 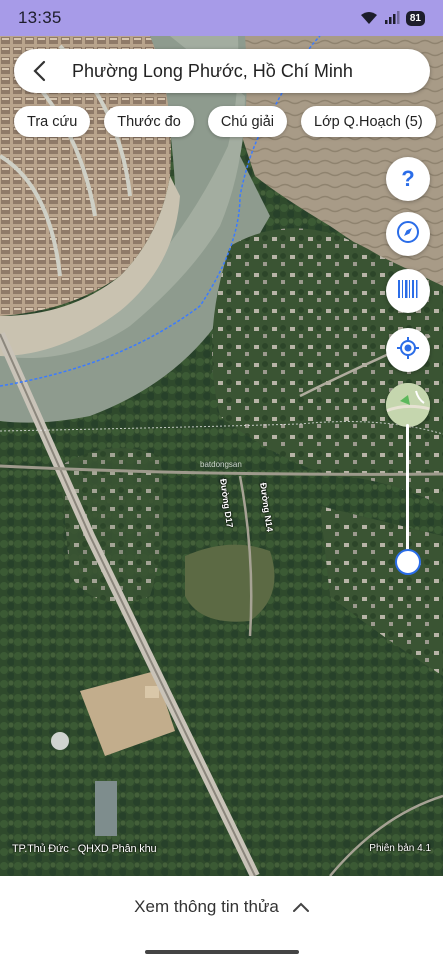 What do you see at coordinates (221, 18) in the screenshot?
I see `status-bar: 13:35 81` at bounding box center [221, 18].